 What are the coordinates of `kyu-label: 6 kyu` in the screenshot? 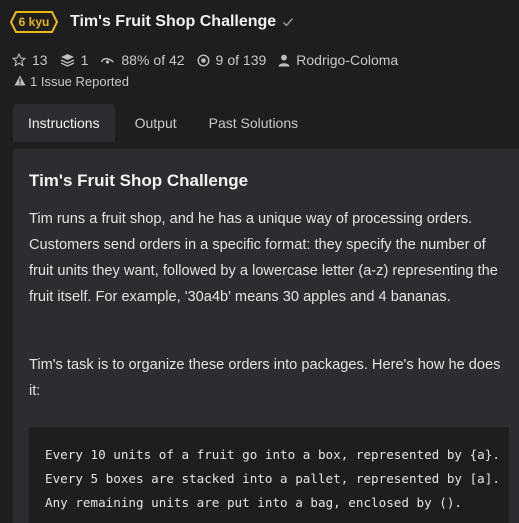 It's located at (34, 22).